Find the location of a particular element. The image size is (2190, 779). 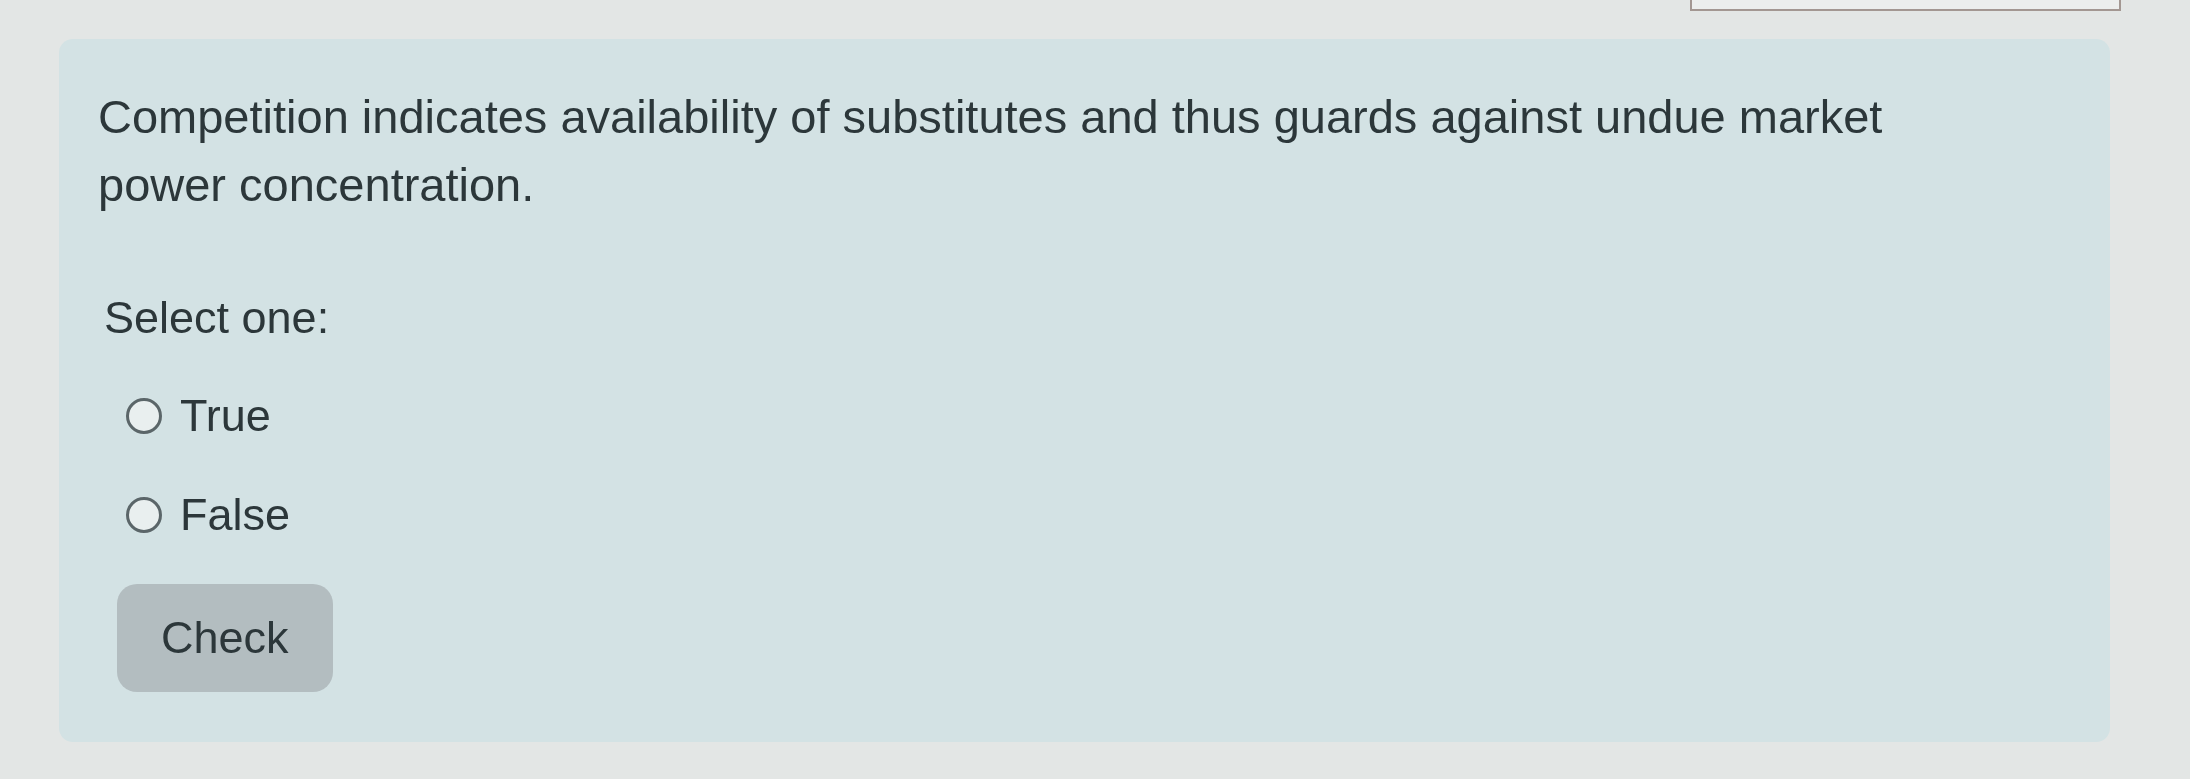

question-text: Competition indicates availability of substitutes and thus guards against undue market power concentration. is located at coordinates (991, 151).